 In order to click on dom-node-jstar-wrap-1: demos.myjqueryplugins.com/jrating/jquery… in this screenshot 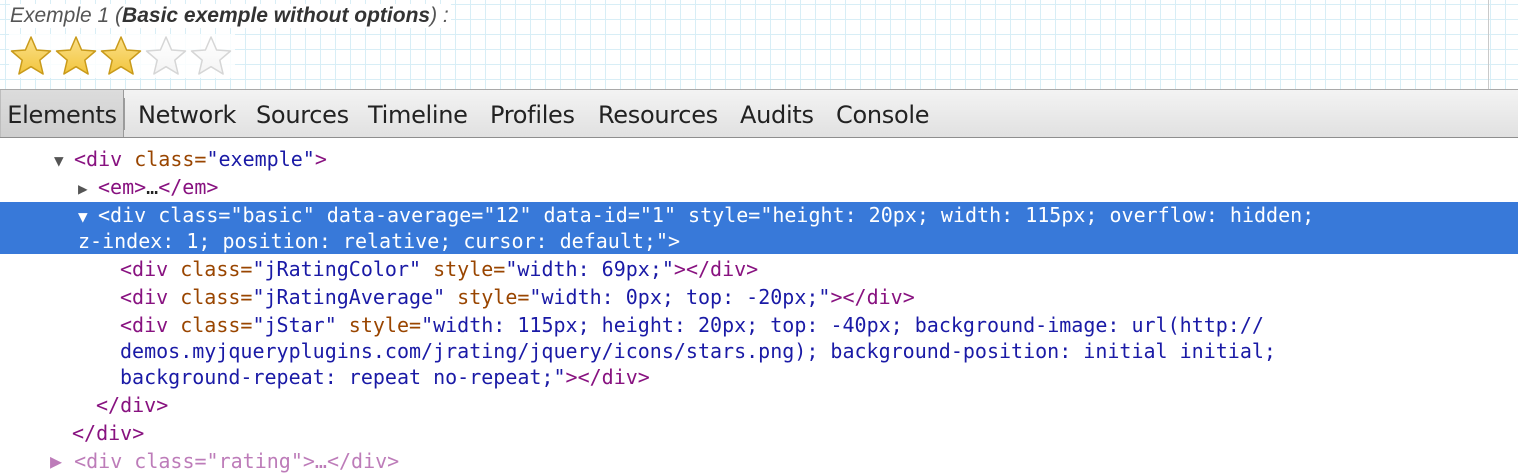, I will do `click(698, 351)`.